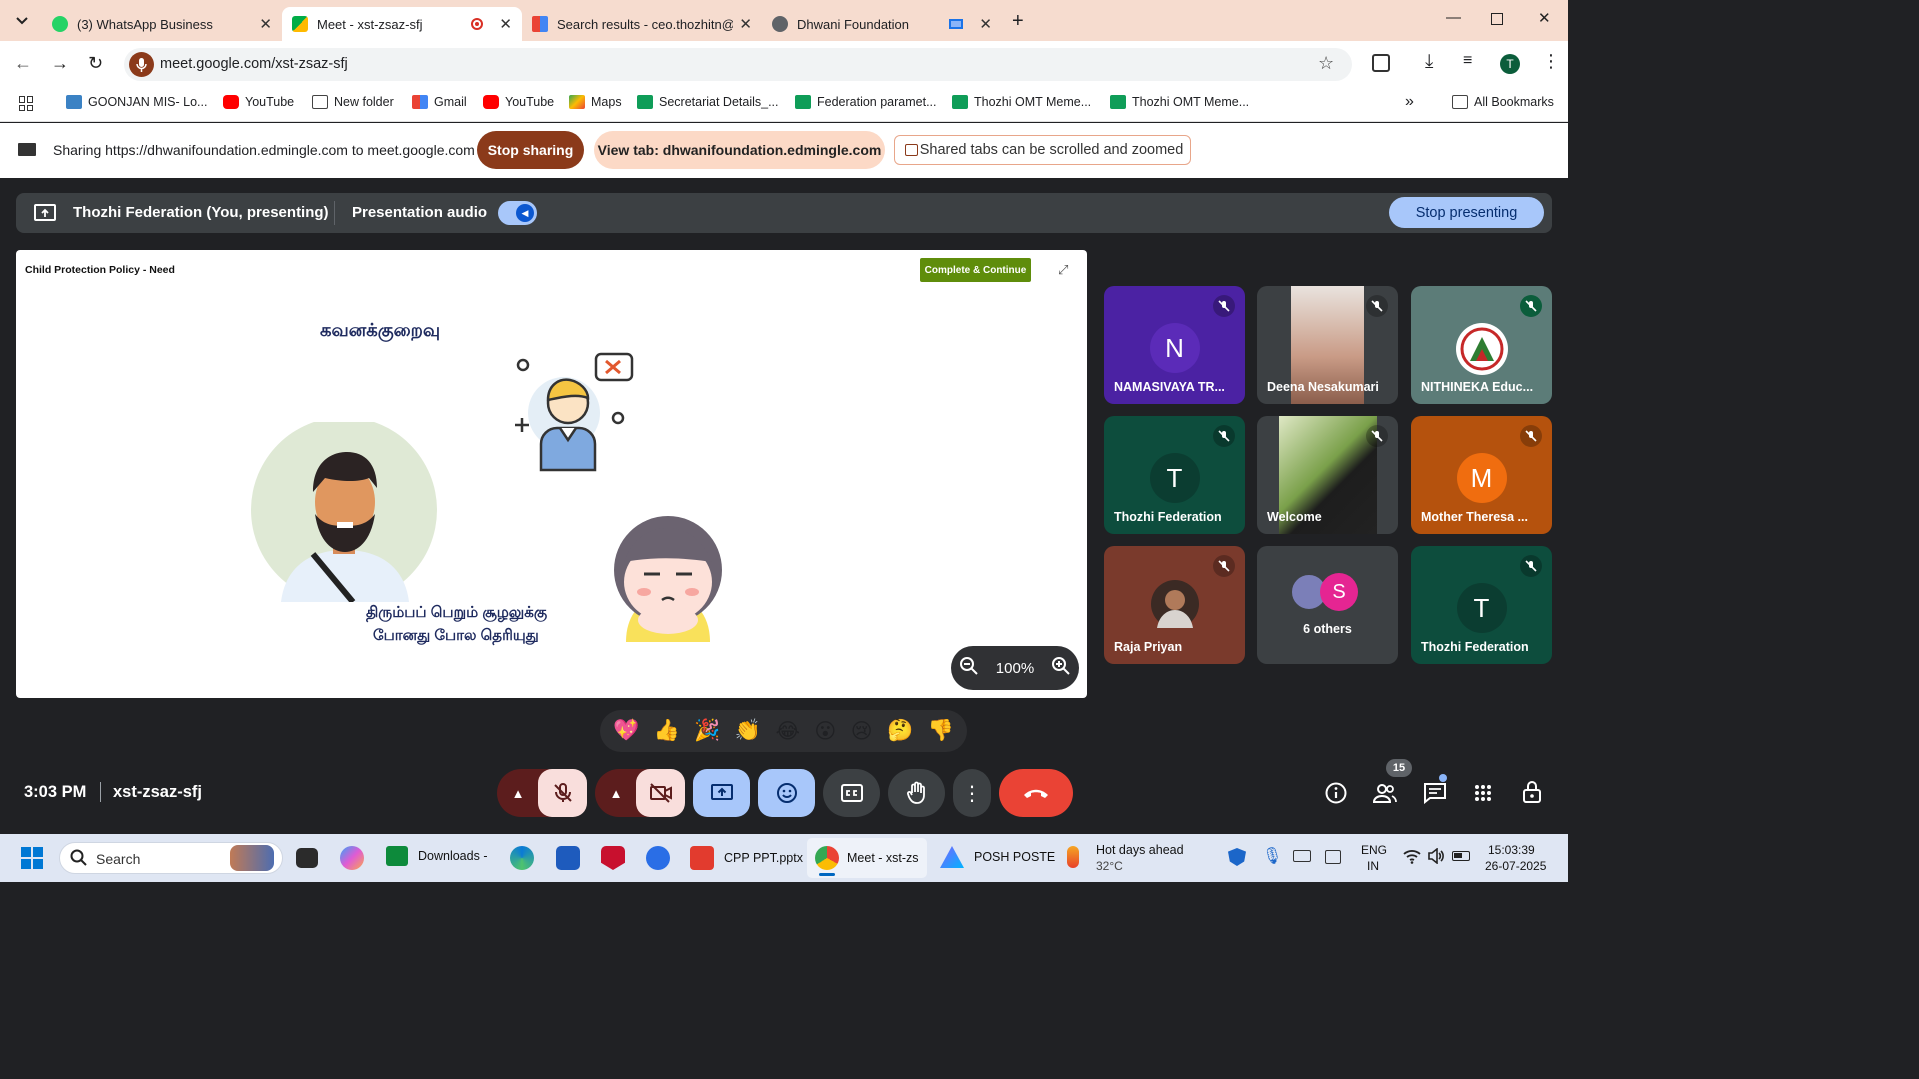 The image size is (1919, 1079). What do you see at coordinates (436, 856) in the screenshot?
I see `taskbar-app-downloads: Downloads -` at bounding box center [436, 856].